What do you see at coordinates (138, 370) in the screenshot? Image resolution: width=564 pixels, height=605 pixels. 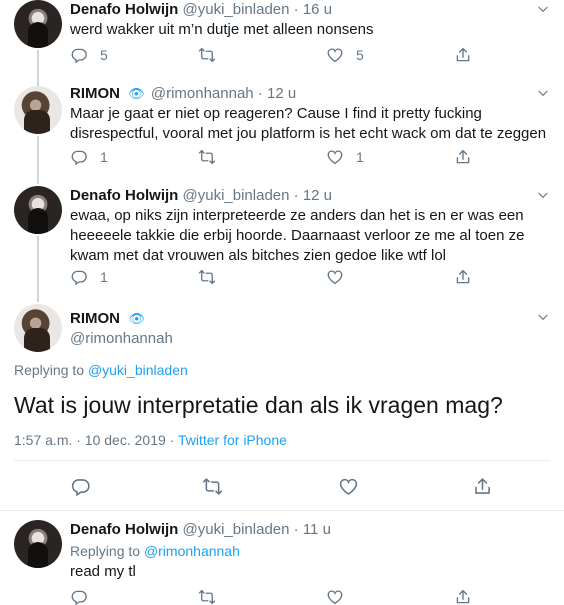 I see `replying-to-link: @yuki_binladen` at bounding box center [138, 370].